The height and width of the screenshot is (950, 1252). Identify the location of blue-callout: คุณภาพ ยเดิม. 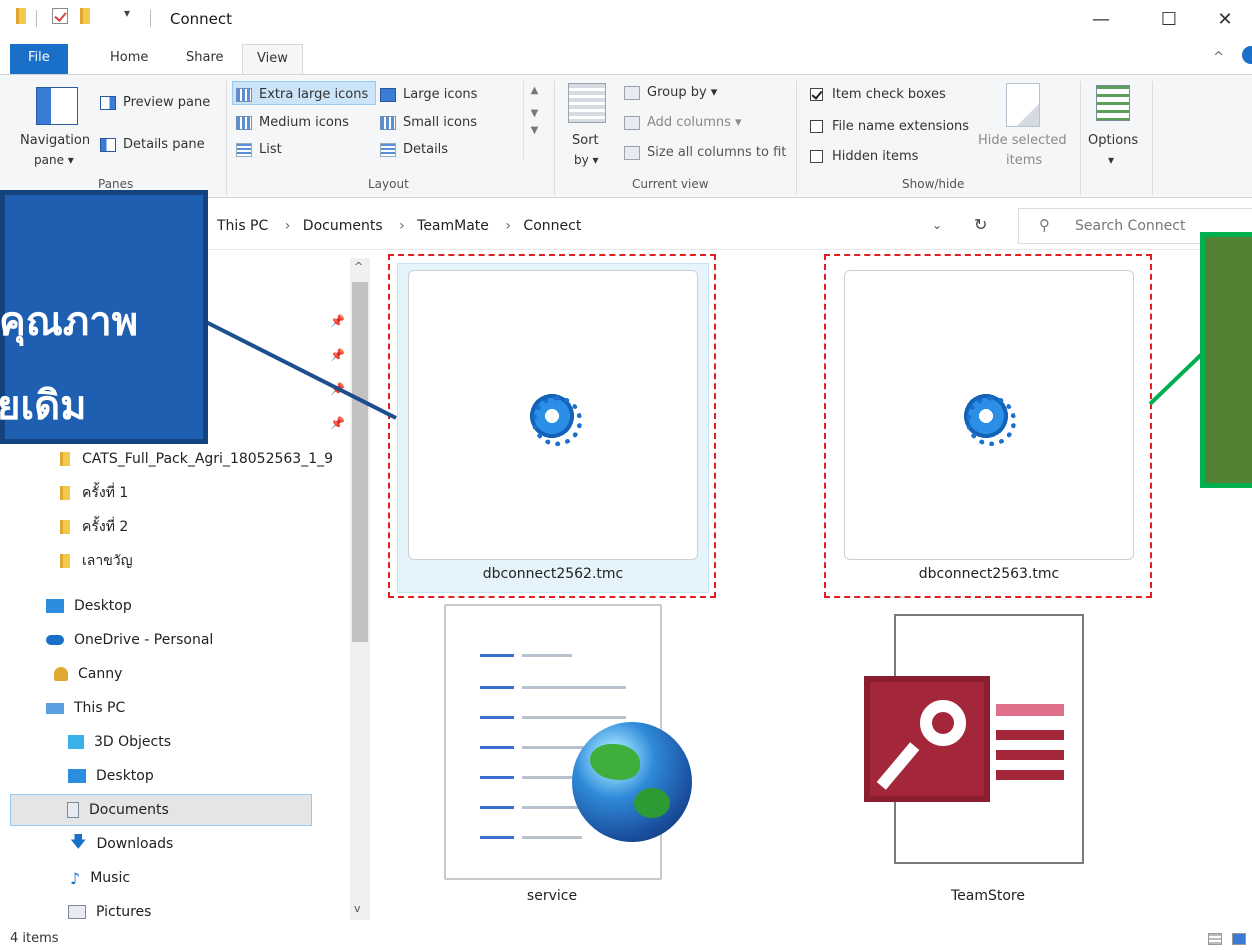
(104, 317).